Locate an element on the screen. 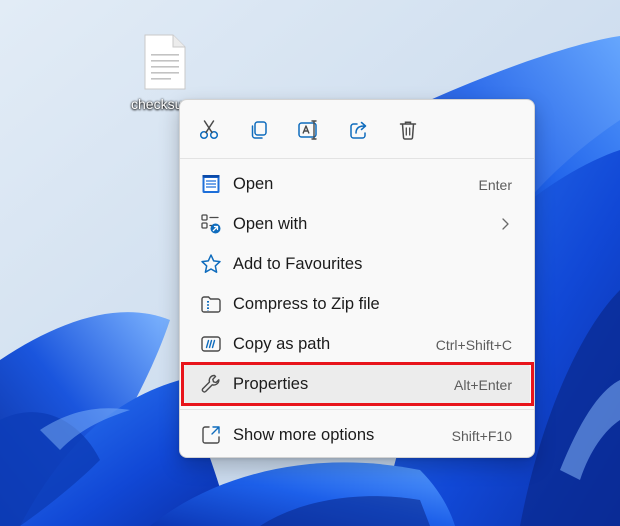 This screenshot has width=620, height=526. share-icon is located at coordinates (358, 130).